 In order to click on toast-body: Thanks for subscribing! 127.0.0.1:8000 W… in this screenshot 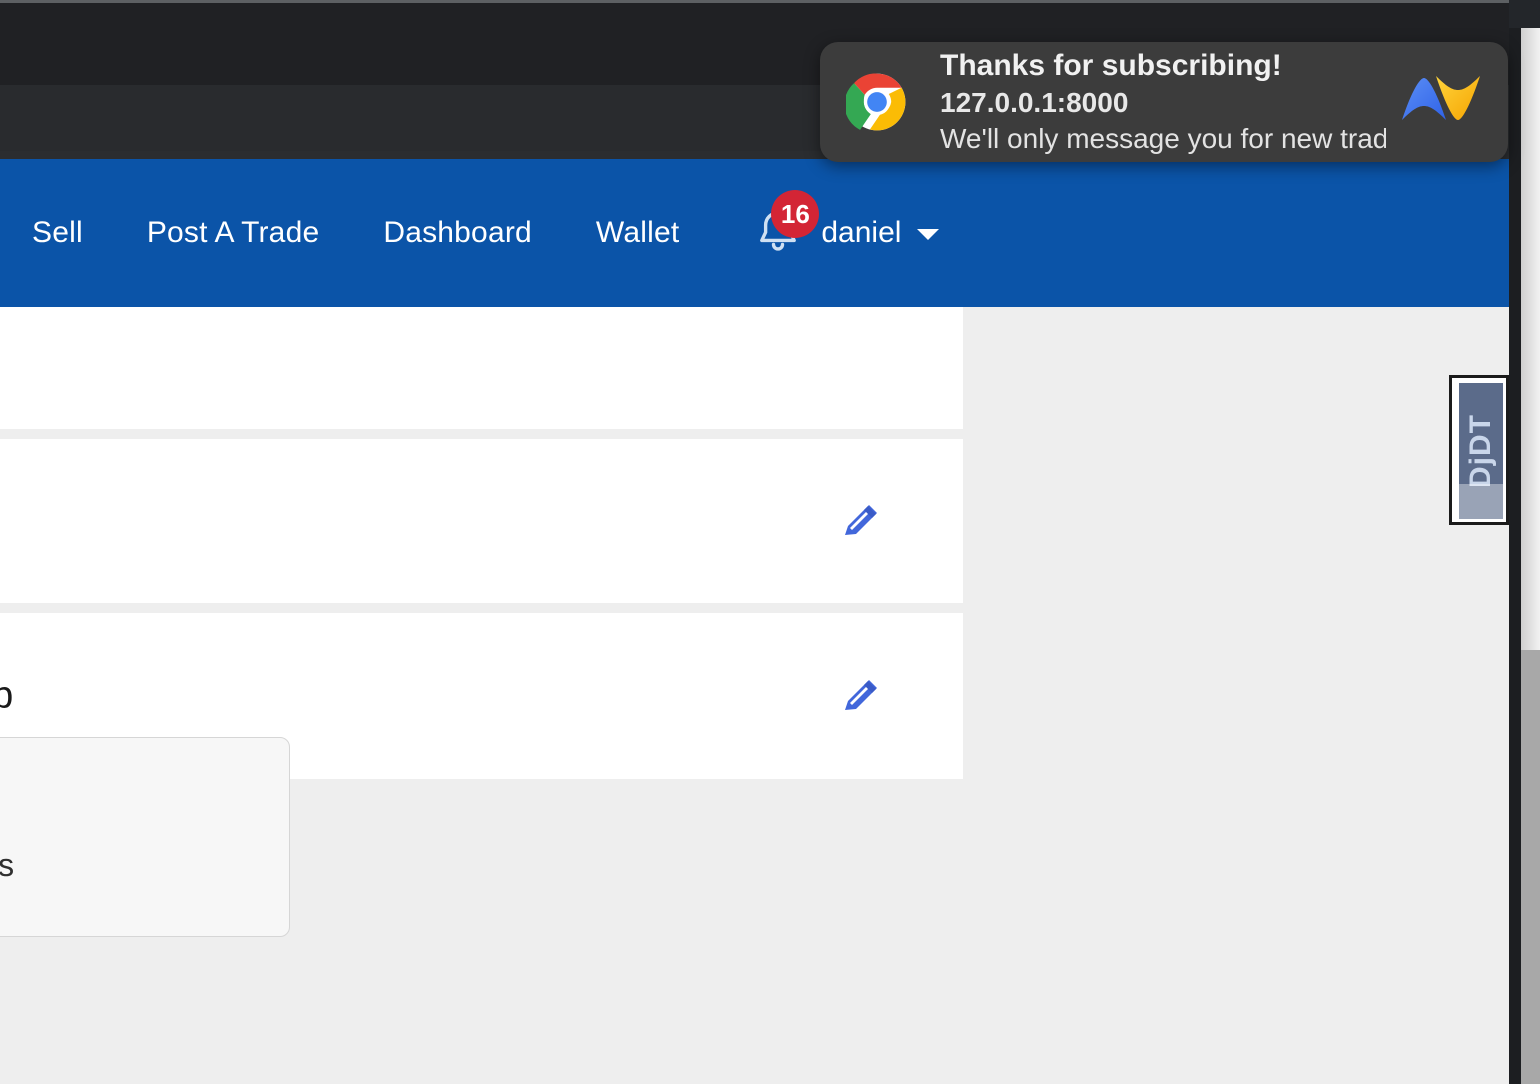, I will do `click(1163, 102)`.